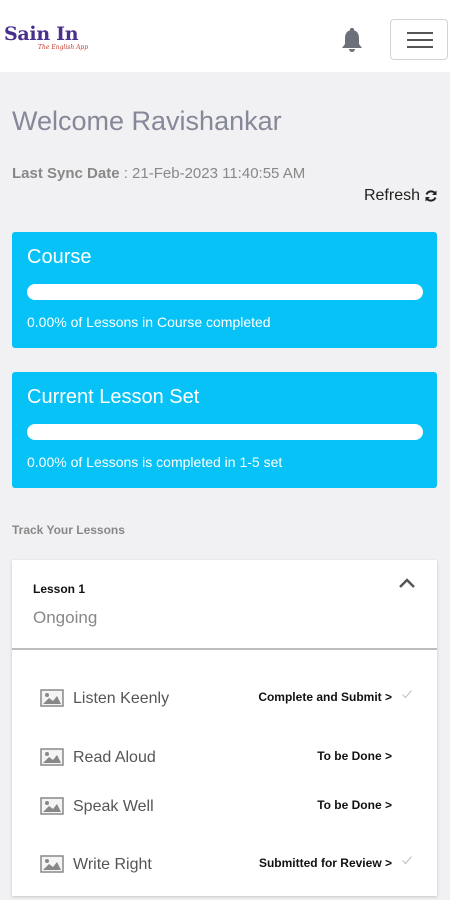  Describe the element at coordinates (325, 863) in the screenshot. I see `task-status-link: Submitted for Review >` at that location.